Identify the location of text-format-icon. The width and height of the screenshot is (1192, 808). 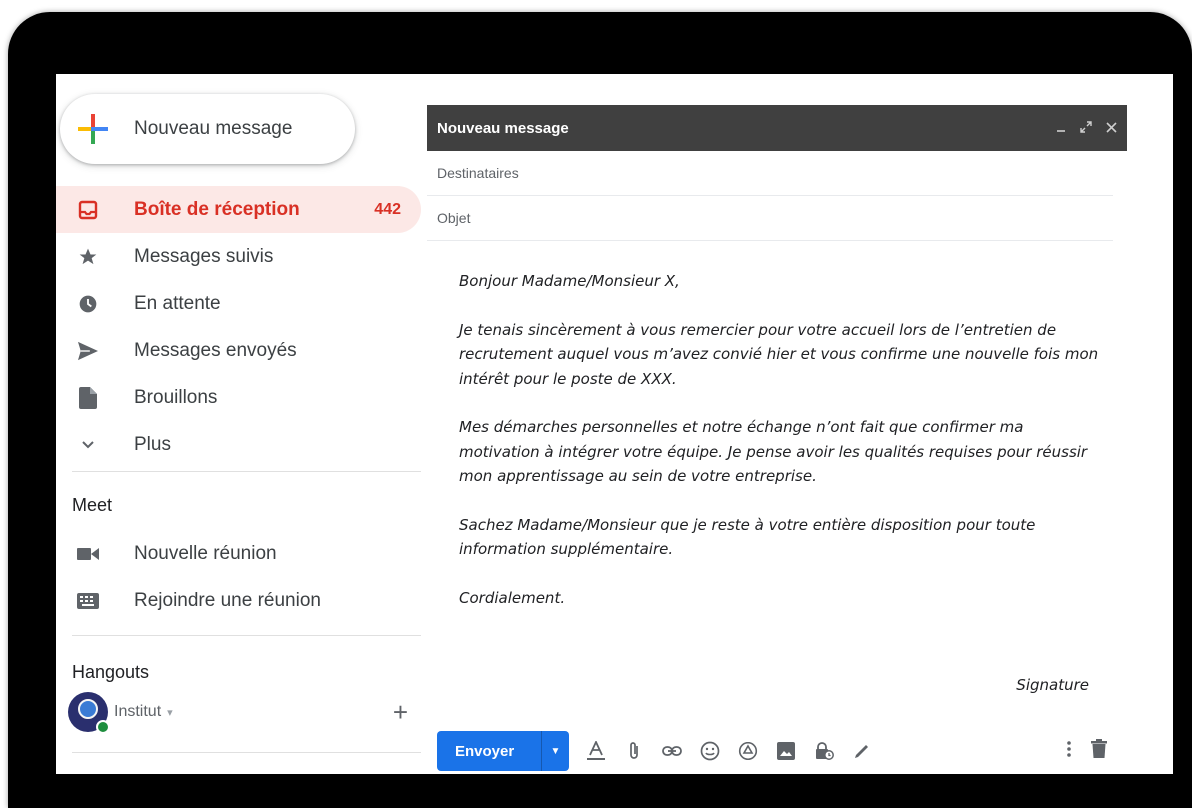
(596, 751).